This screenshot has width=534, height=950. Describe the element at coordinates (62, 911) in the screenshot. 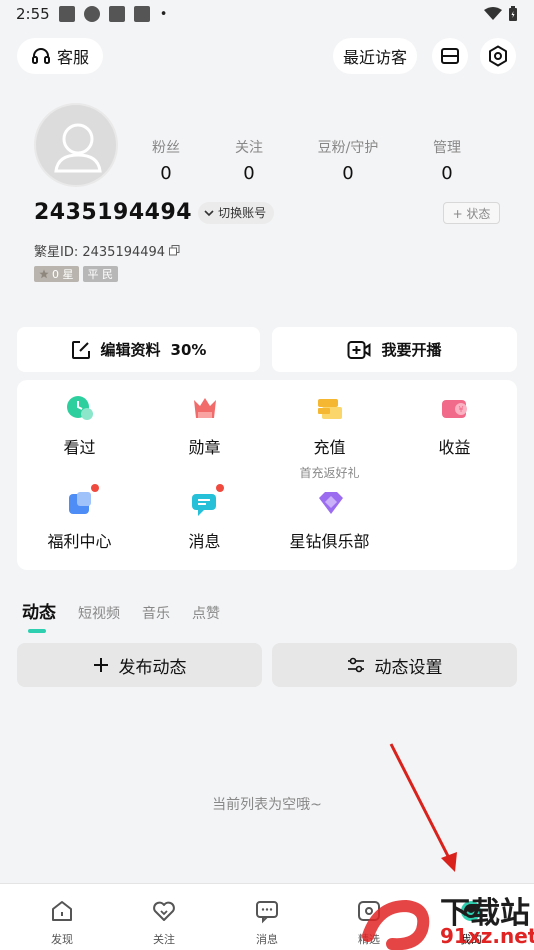

I see `home-icon` at that location.